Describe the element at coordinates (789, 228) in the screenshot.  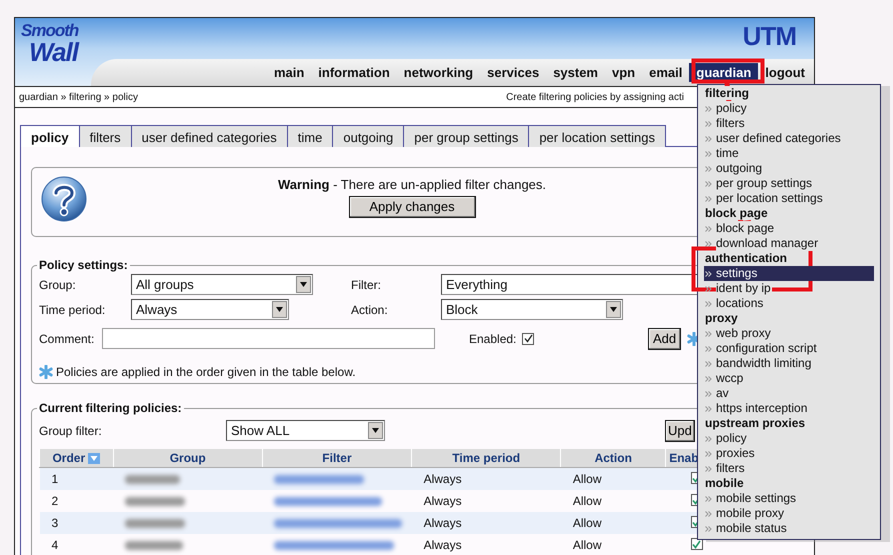
I see `menu-item: block page` at that location.